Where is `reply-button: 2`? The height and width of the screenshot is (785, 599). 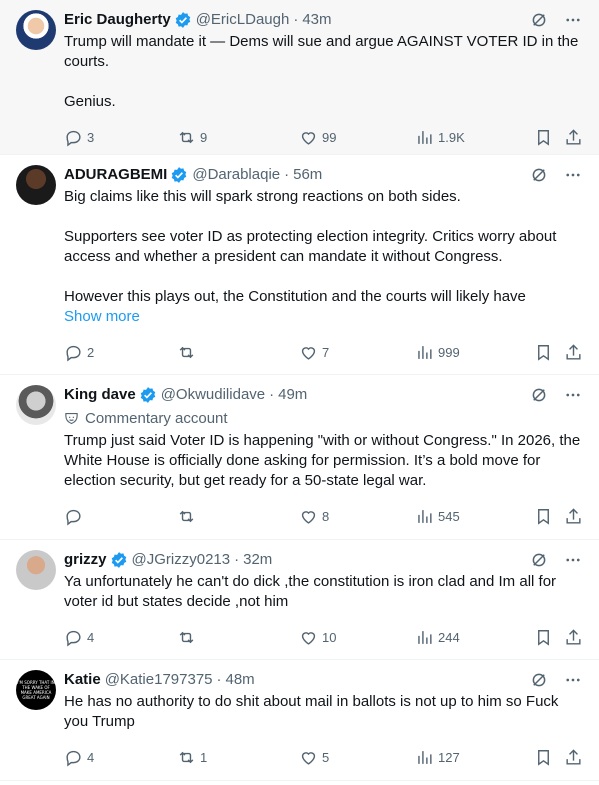
reply-button: 2 is located at coordinates (79, 352).